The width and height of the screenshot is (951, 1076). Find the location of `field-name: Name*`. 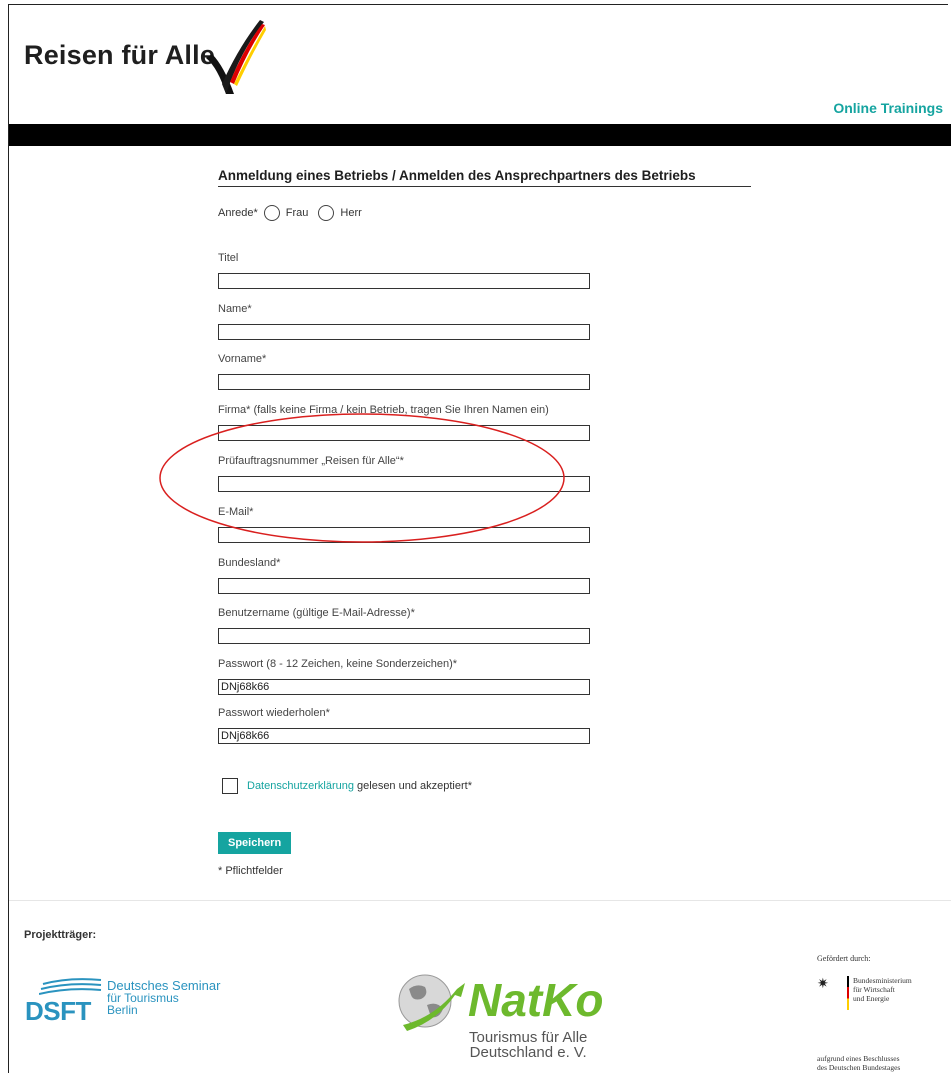

field-name: Name* is located at coordinates (404, 321).